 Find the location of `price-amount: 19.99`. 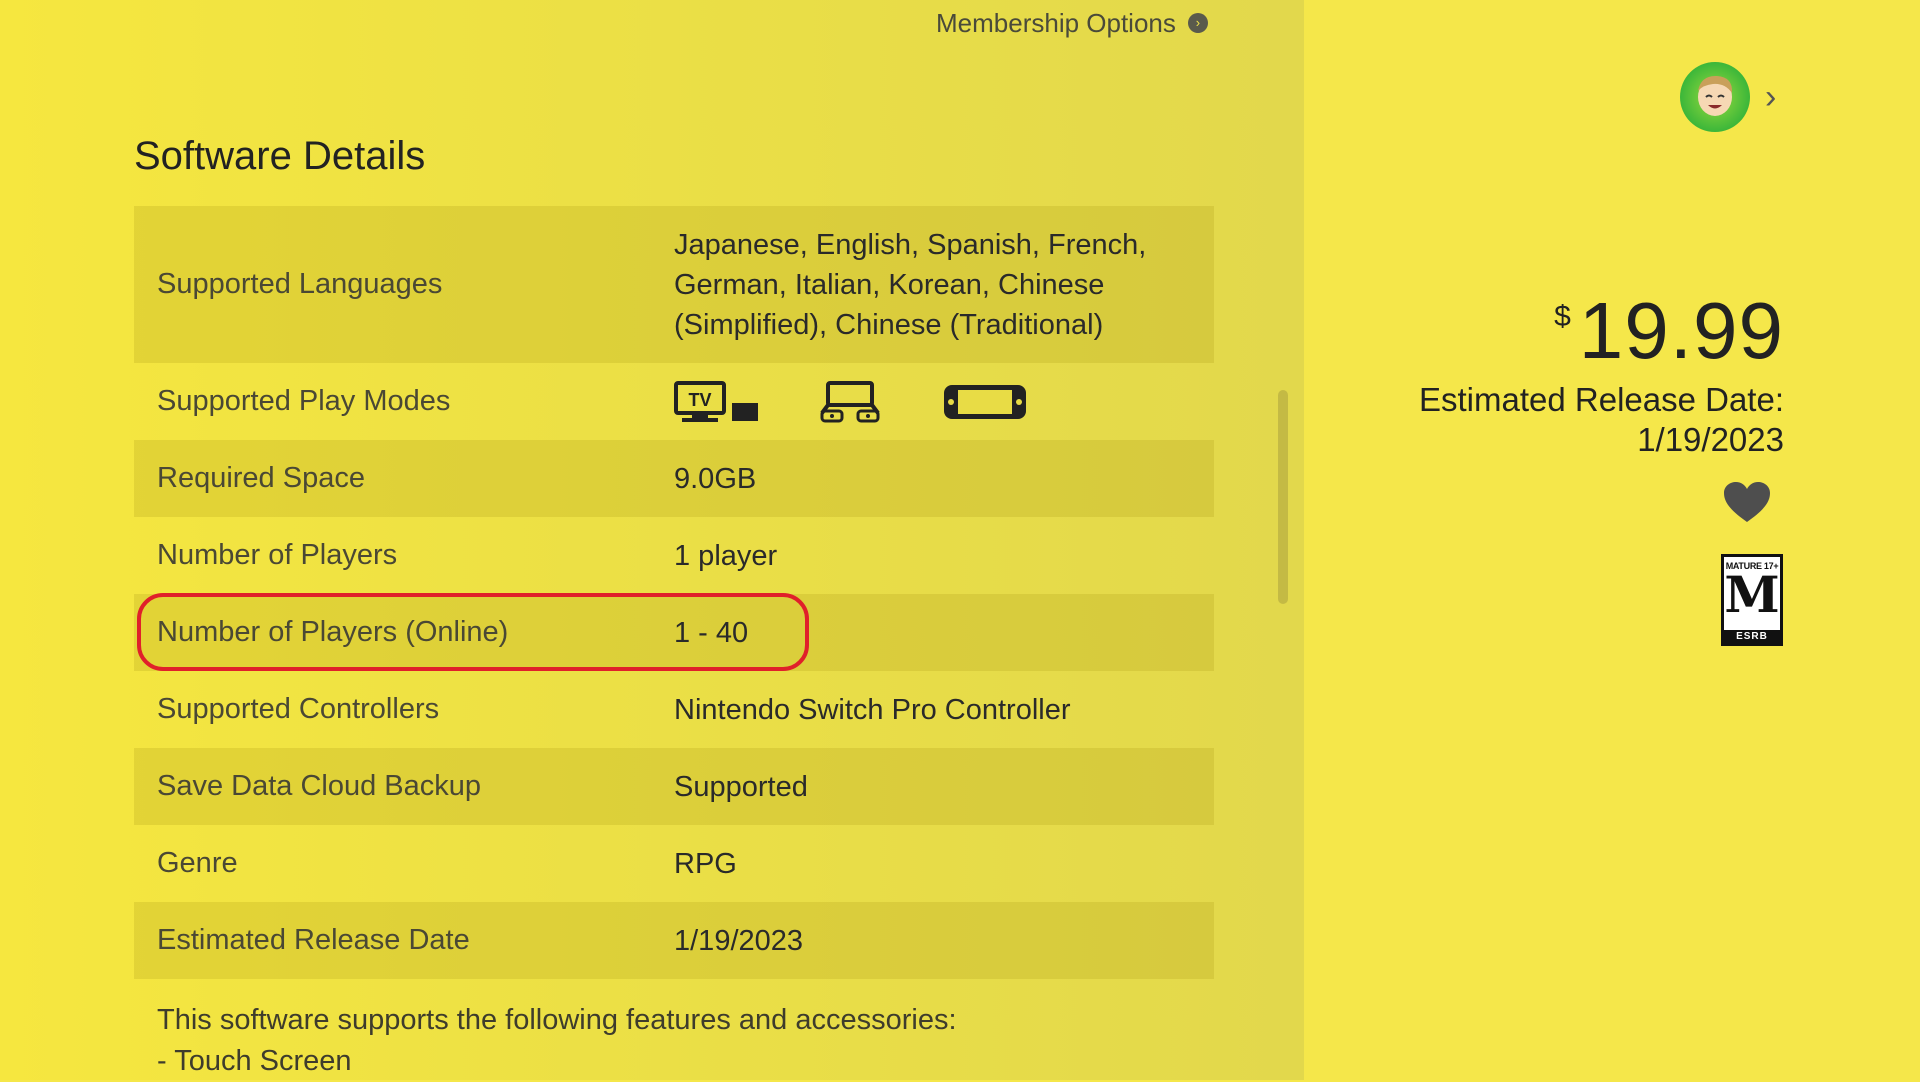

price-amount: 19.99 is located at coordinates (1681, 330).